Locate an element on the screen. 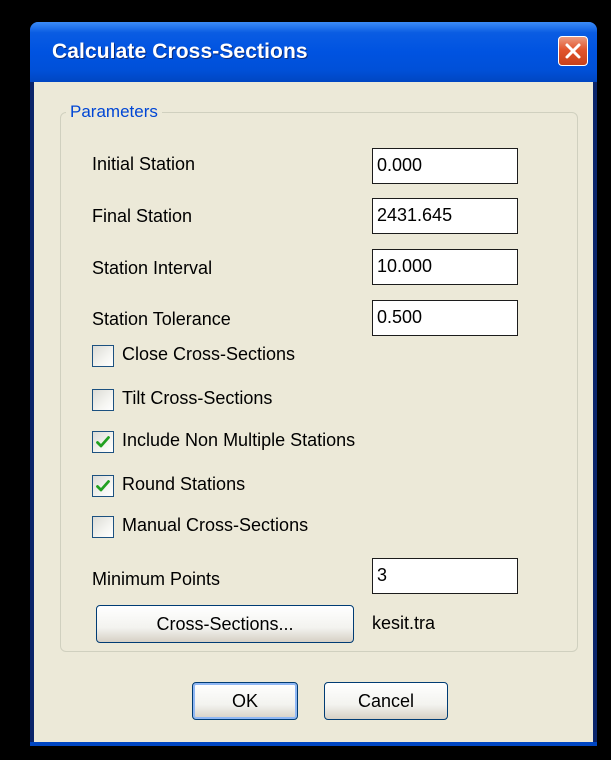 The width and height of the screenshot is (611, 760). minimum-points-input: 3 is located at coordinates (445, 576).